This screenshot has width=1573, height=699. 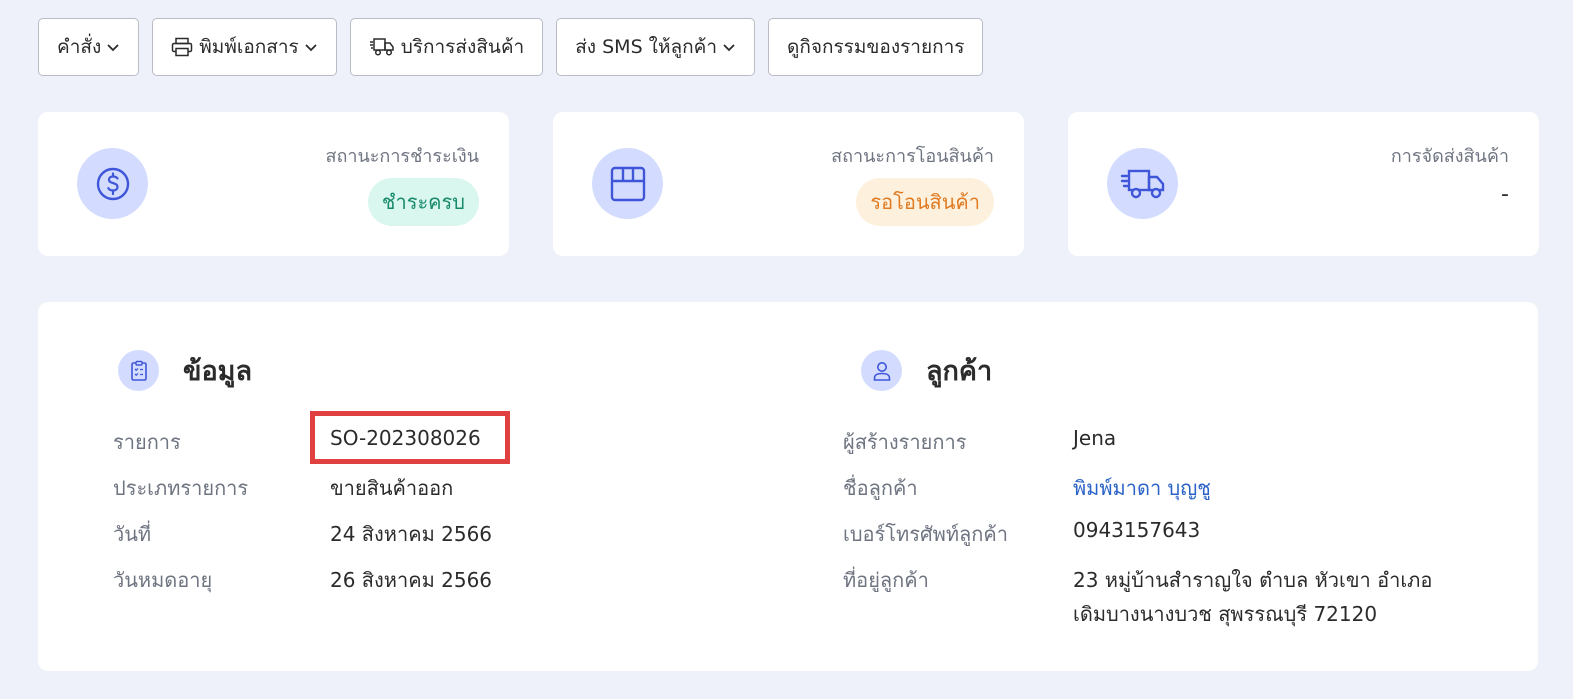 What do you see at coordinates (886, 580) in the screenshot?
I see `customer-address-label: ที่อยู่ลูกค้า` at bounding box center [886, 580].